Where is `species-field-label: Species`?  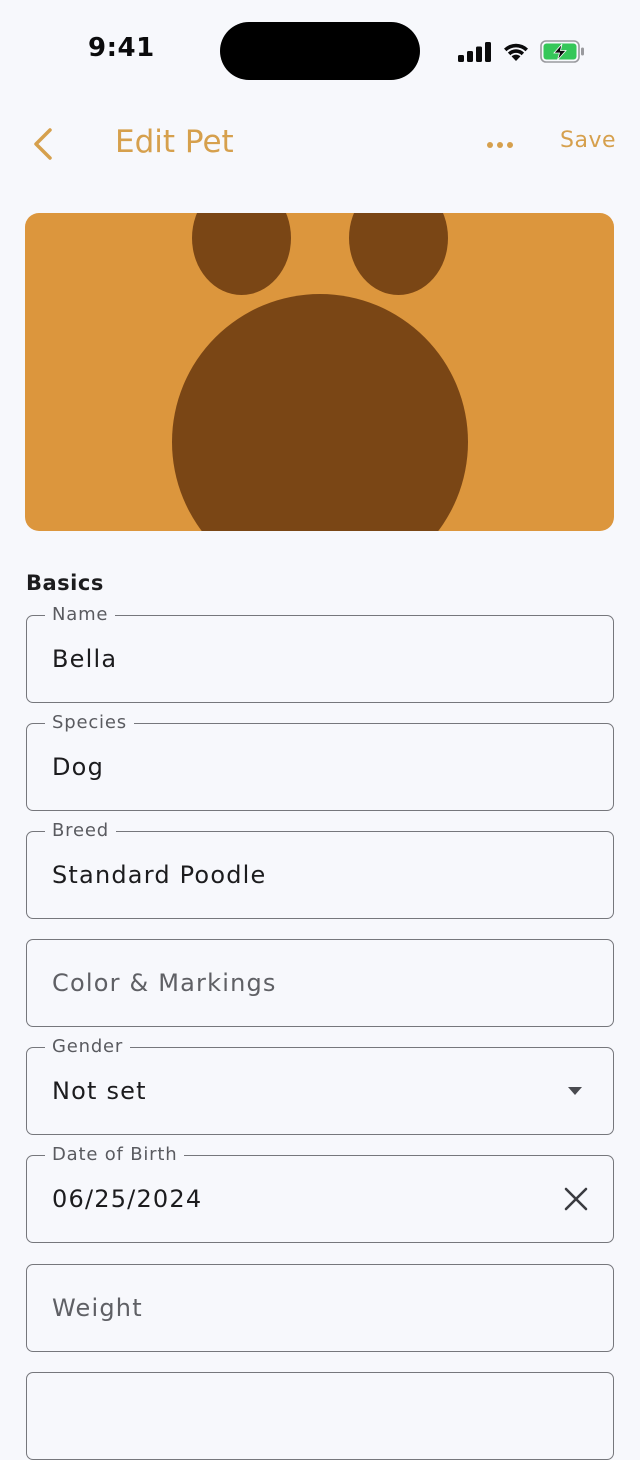 species-field-label: Species is located at coordinates (89, 723).